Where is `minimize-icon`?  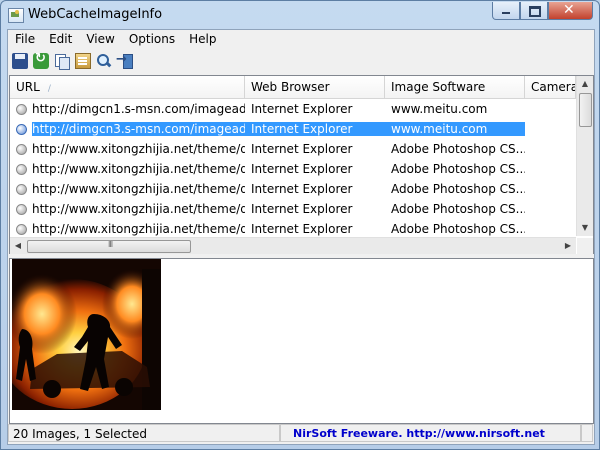 minimize-icon is located at coordinates (506, 13).